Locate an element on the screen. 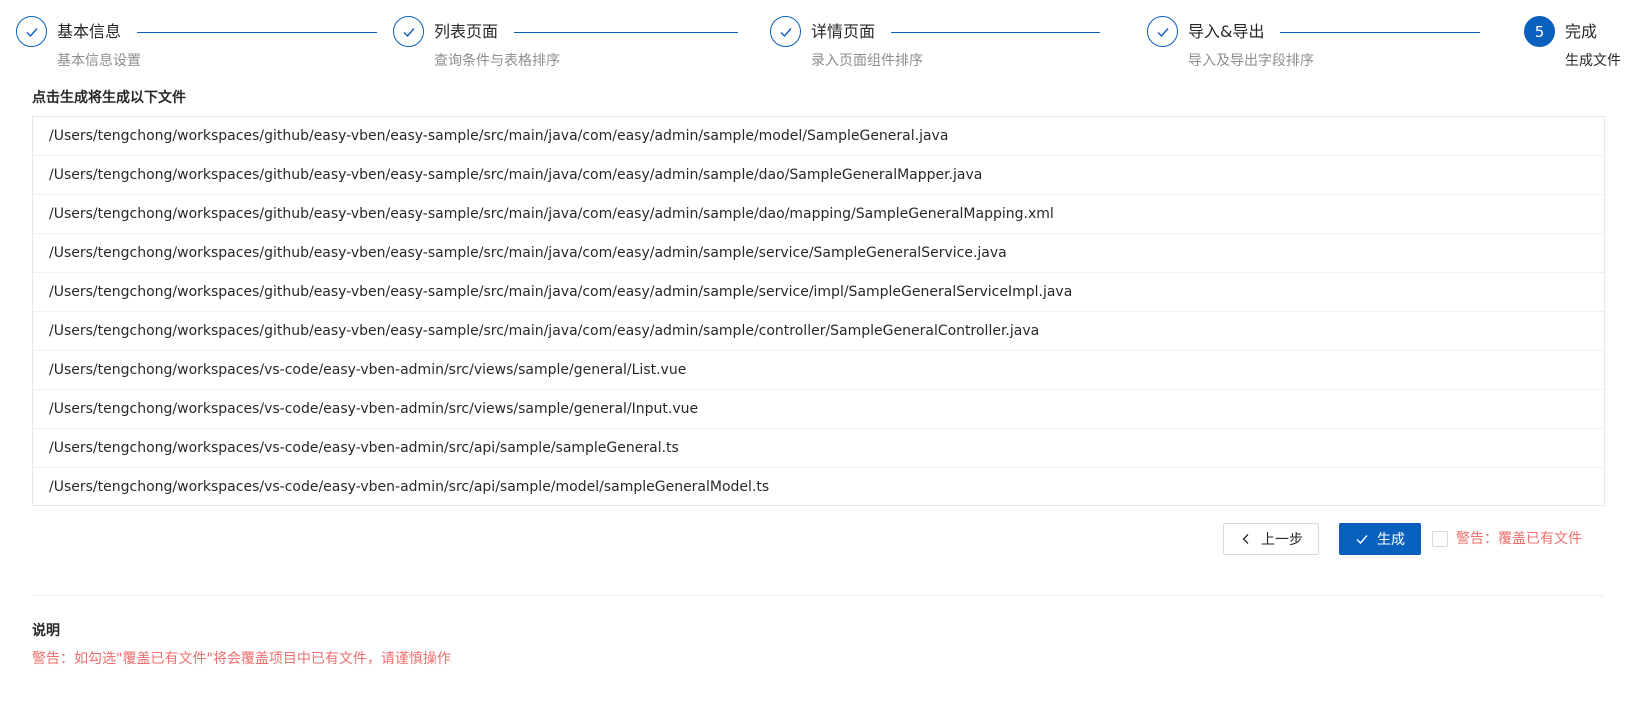  overwrite-checkbox-label: 警告：覆盖已有文件 is located at coordinates (1519, 539).